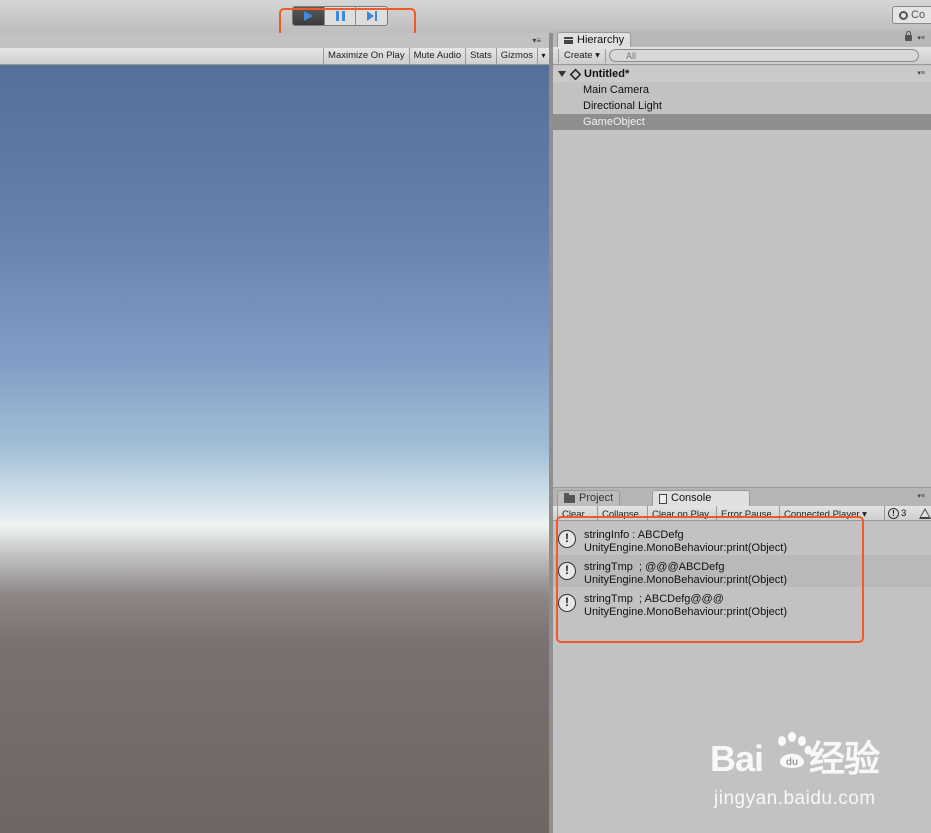 This screenshot has width=931, height=833. I want to click on warning-filter-icon, so click(925, 513).